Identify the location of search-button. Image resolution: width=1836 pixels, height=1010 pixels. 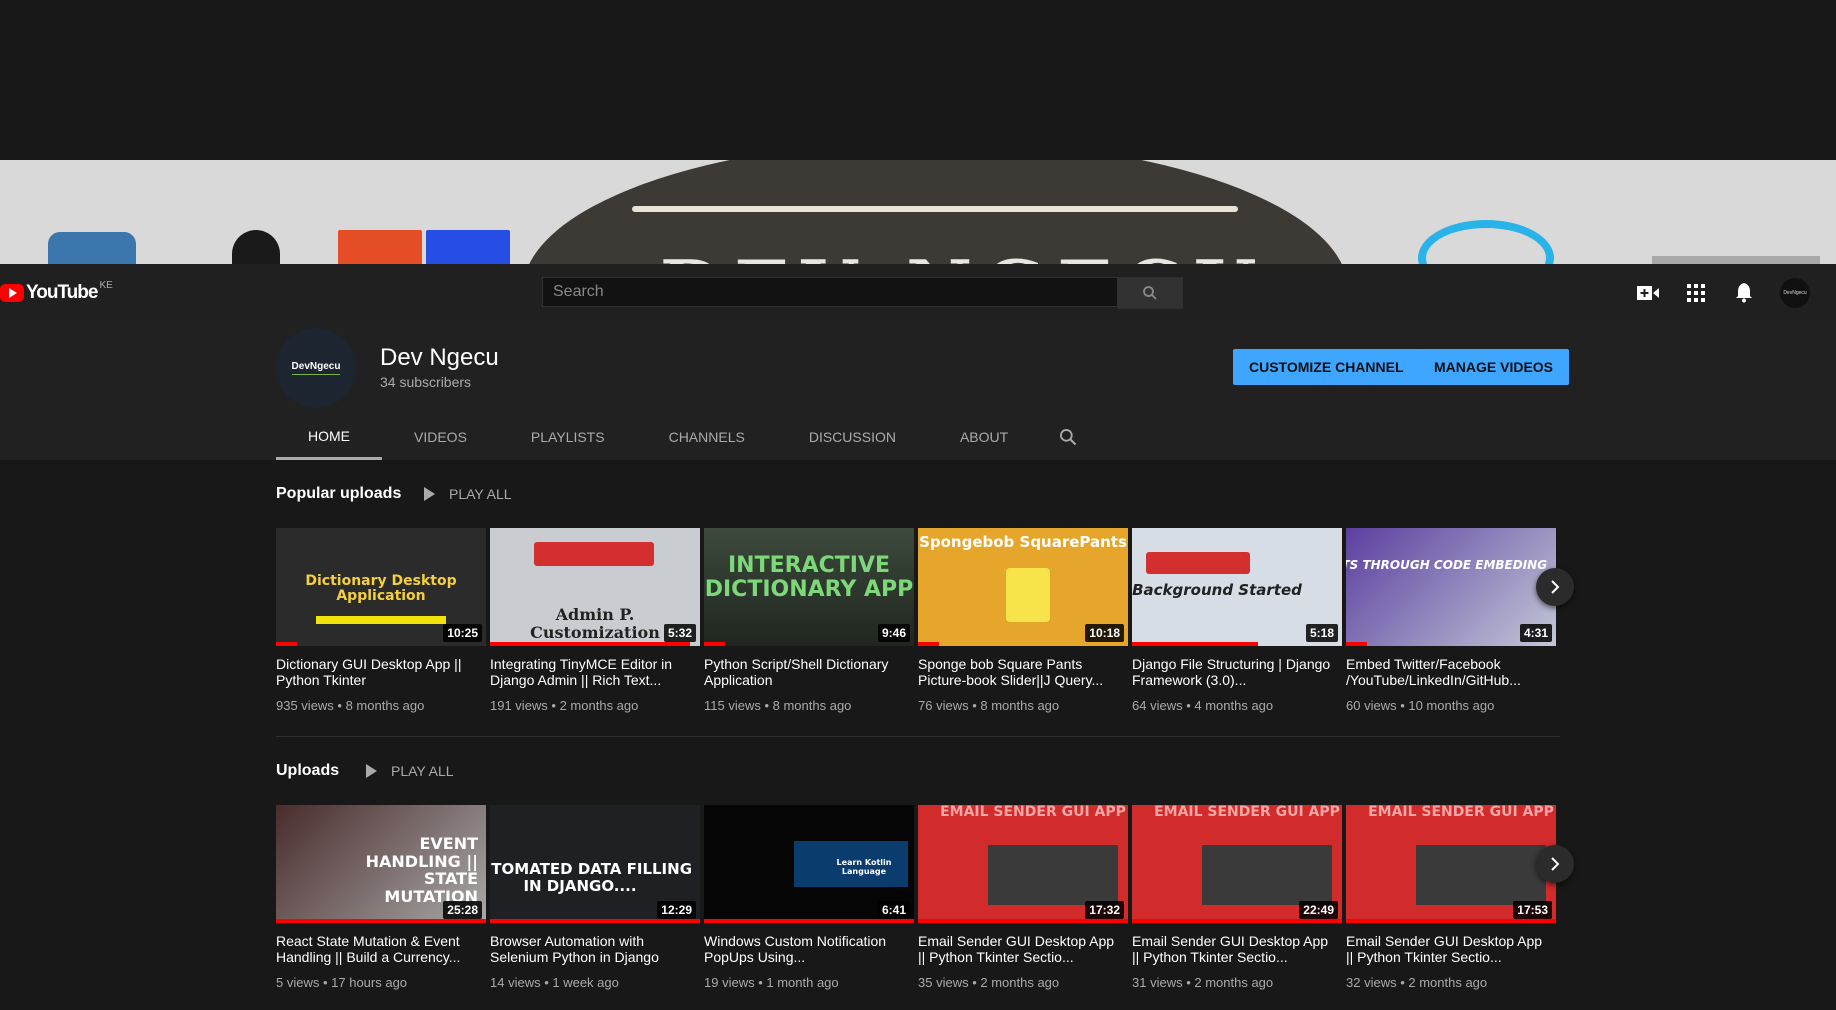
(1150, 293).